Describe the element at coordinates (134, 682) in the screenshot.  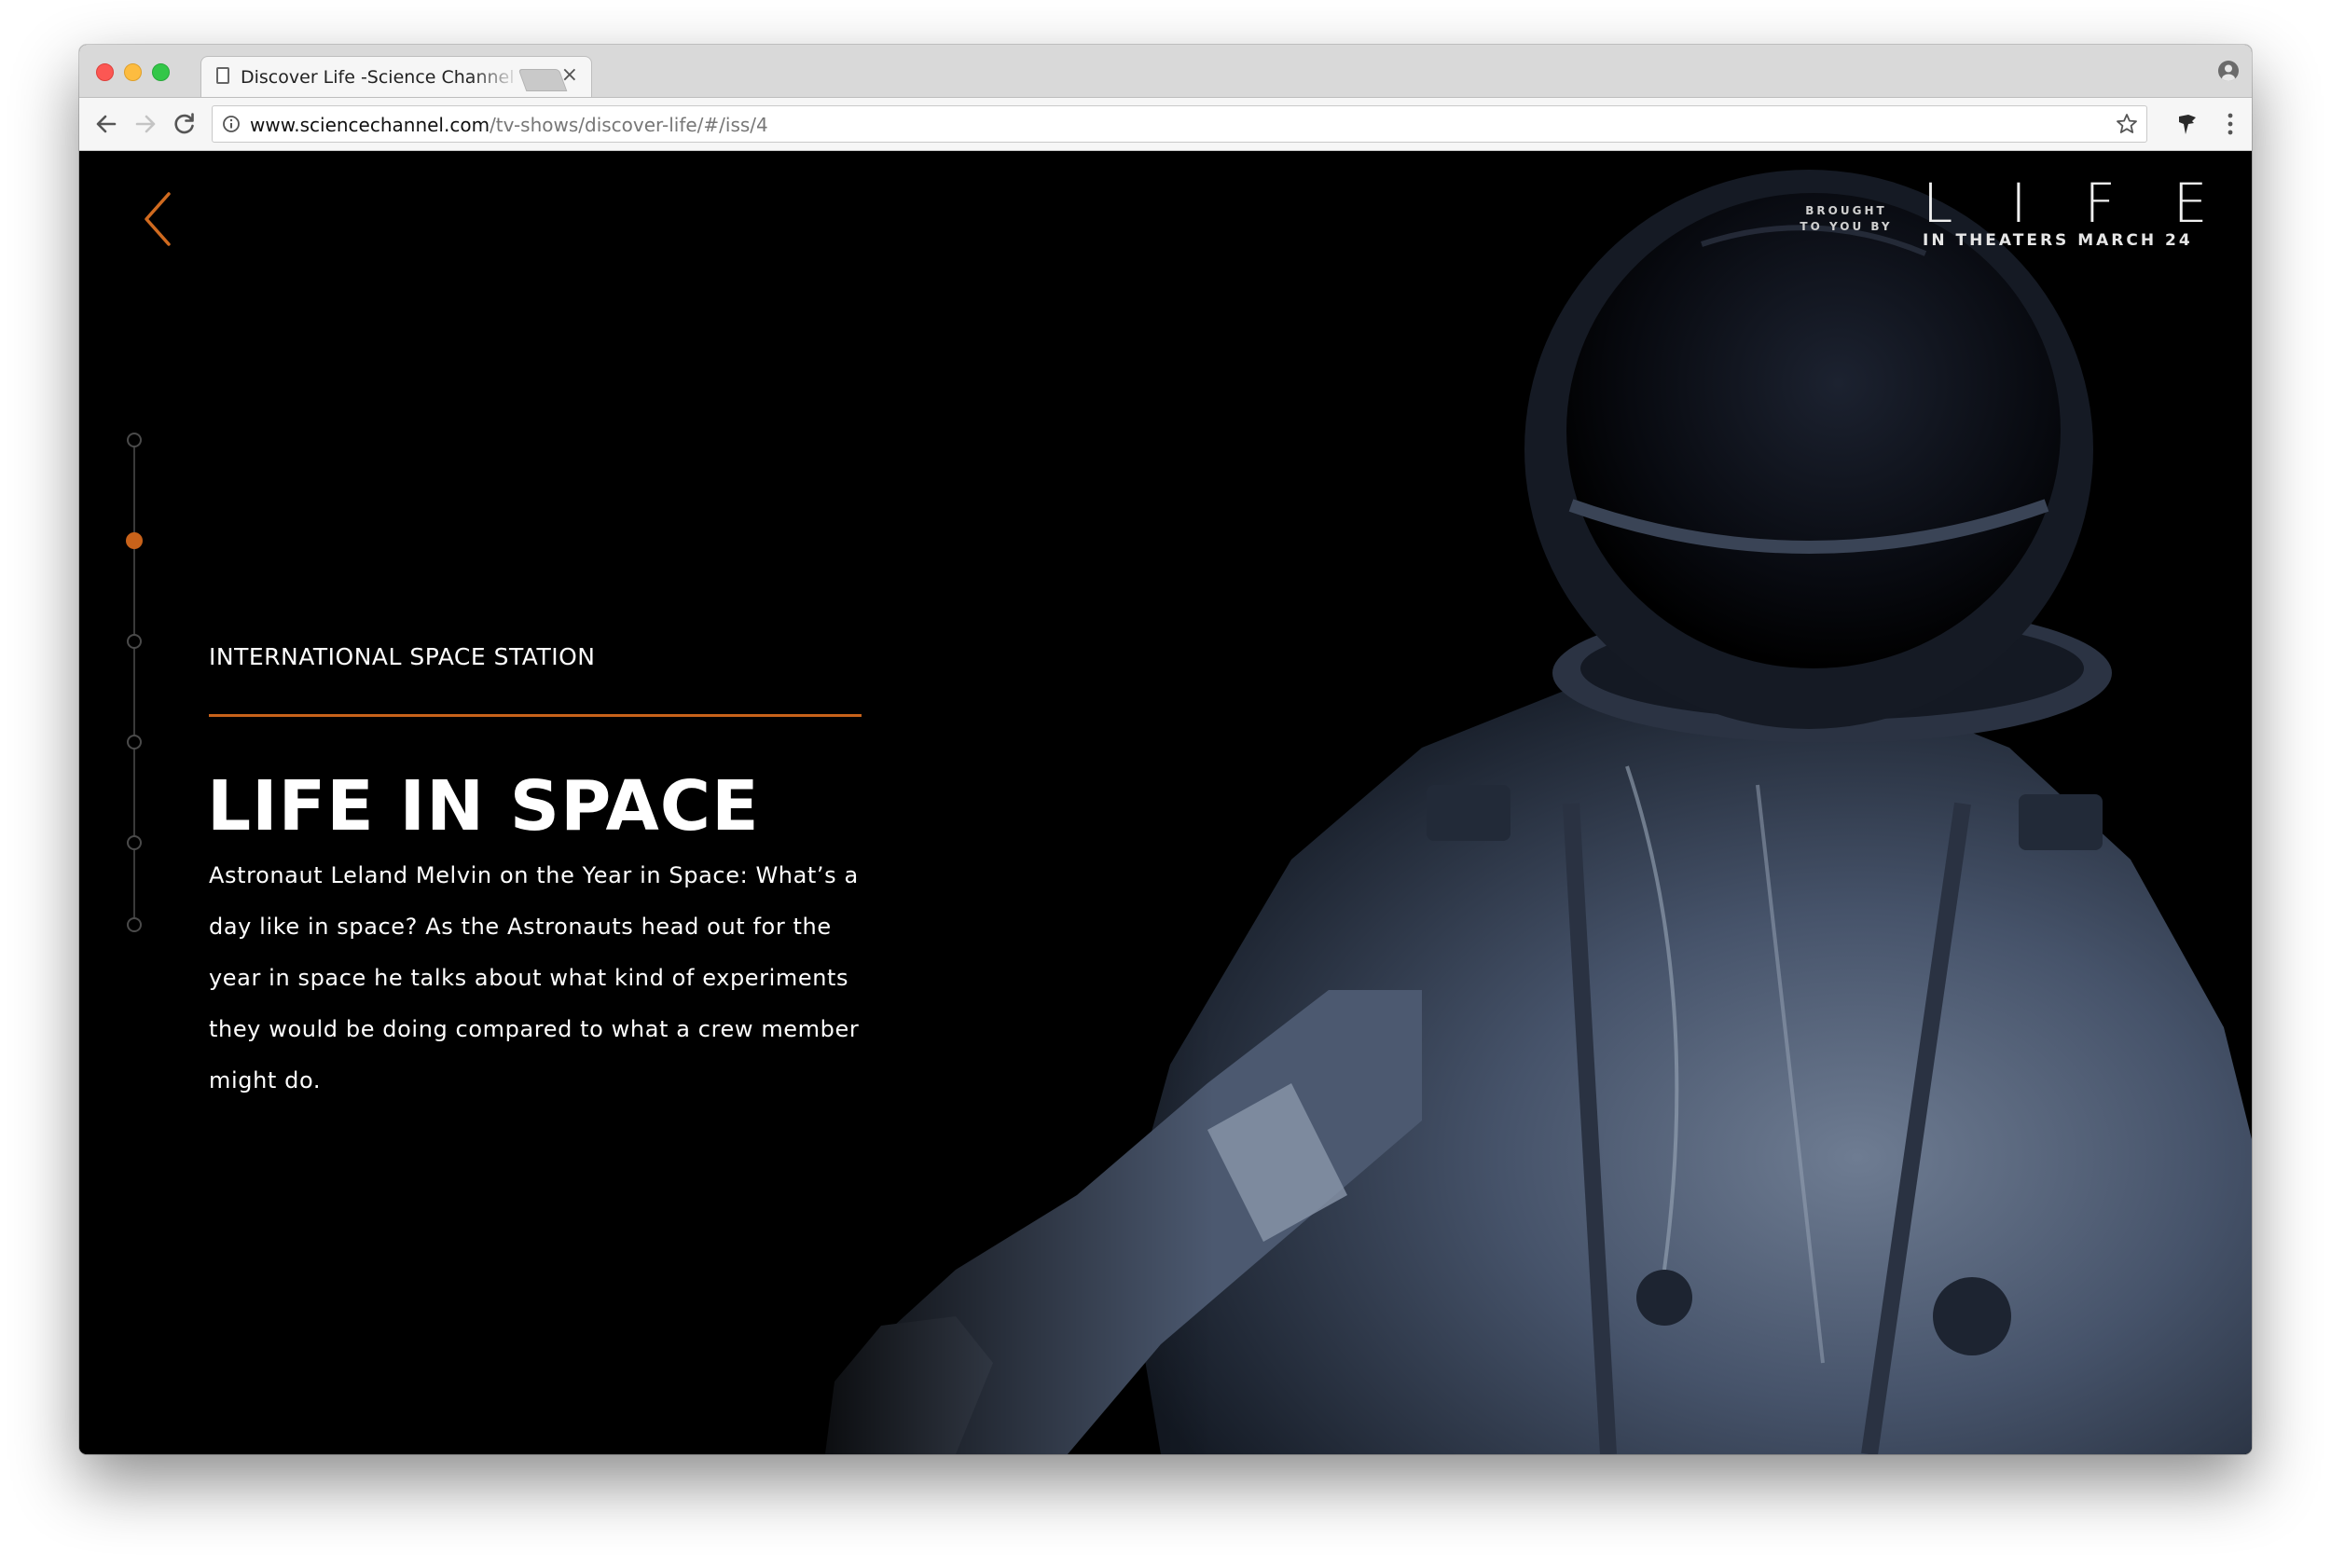
I see `timeline-nav` at that location.